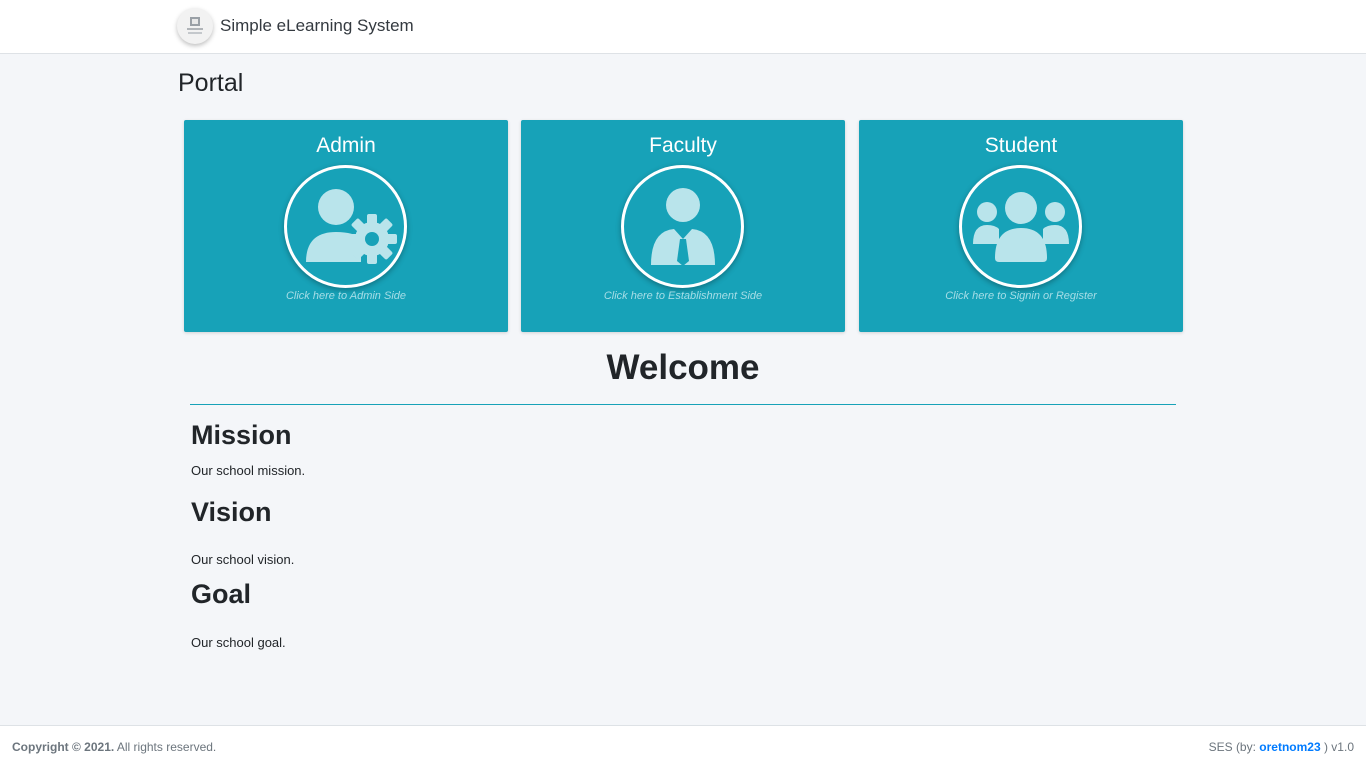 The width and height of the screenshot is (1366, 768). I want to click on users-icon, so click(1020, 226).